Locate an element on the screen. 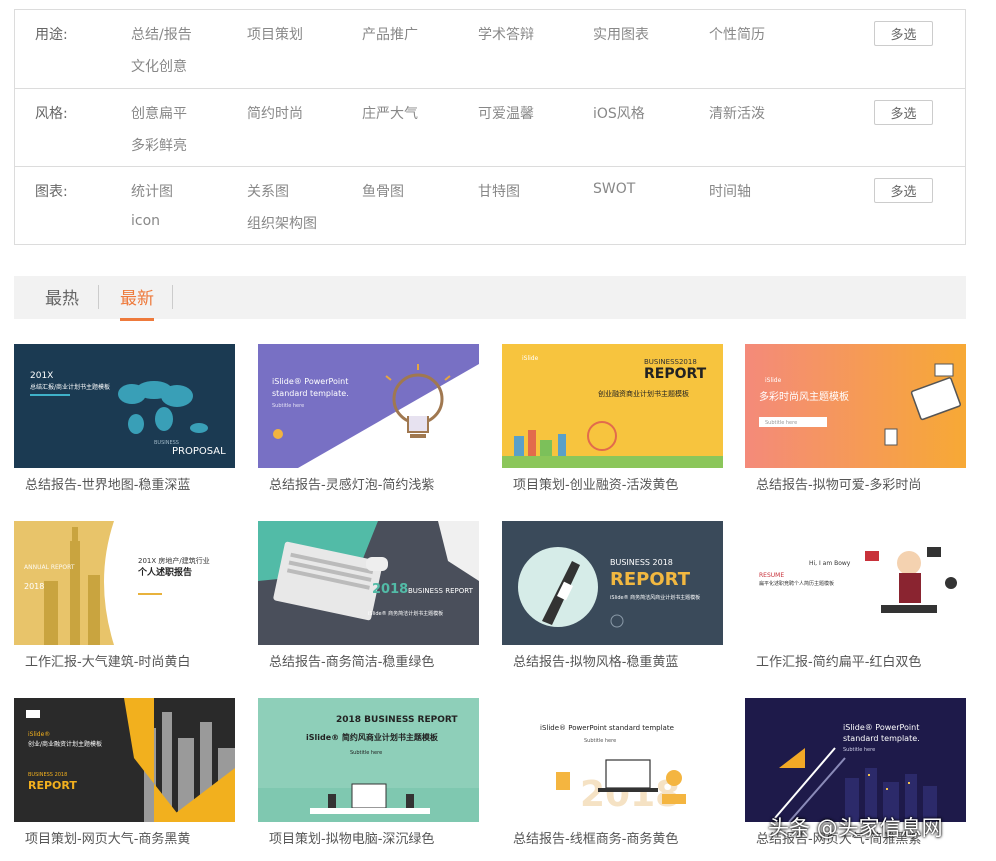 The width and height of the screenshot is (996, 861). thumb-subheading: 创业融资商业计划书主题模板 is located at coordinates (643, 393).